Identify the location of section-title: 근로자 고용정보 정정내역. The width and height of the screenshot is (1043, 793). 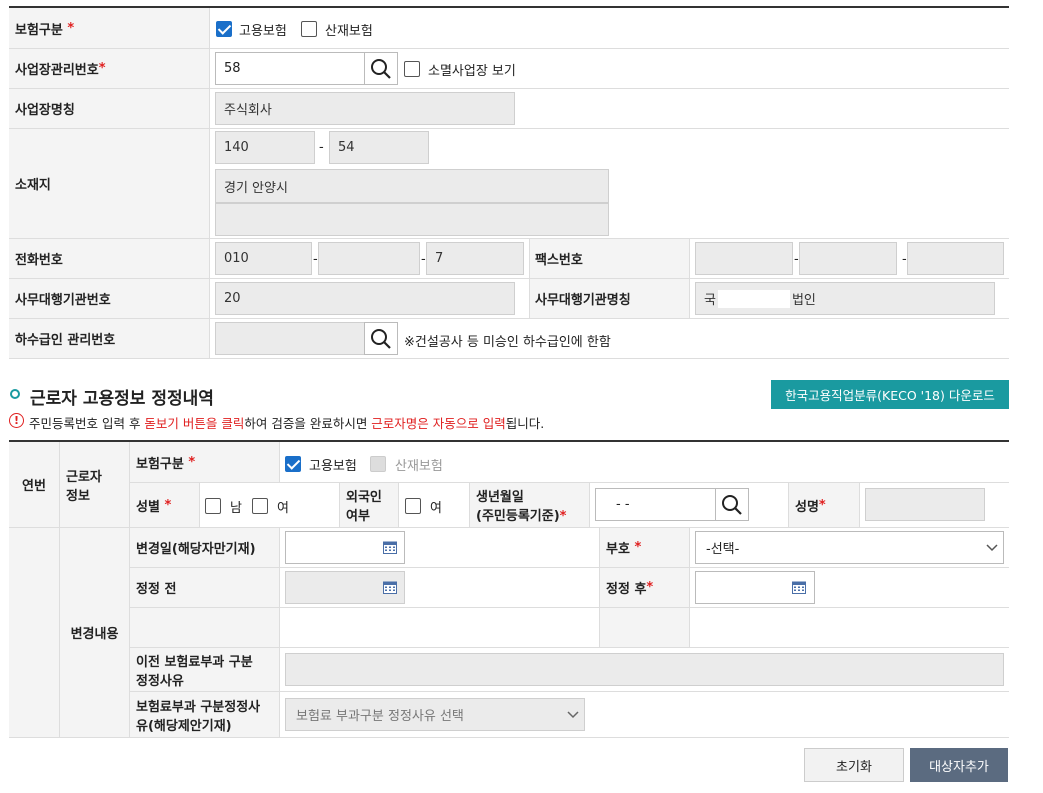
(122, 399).